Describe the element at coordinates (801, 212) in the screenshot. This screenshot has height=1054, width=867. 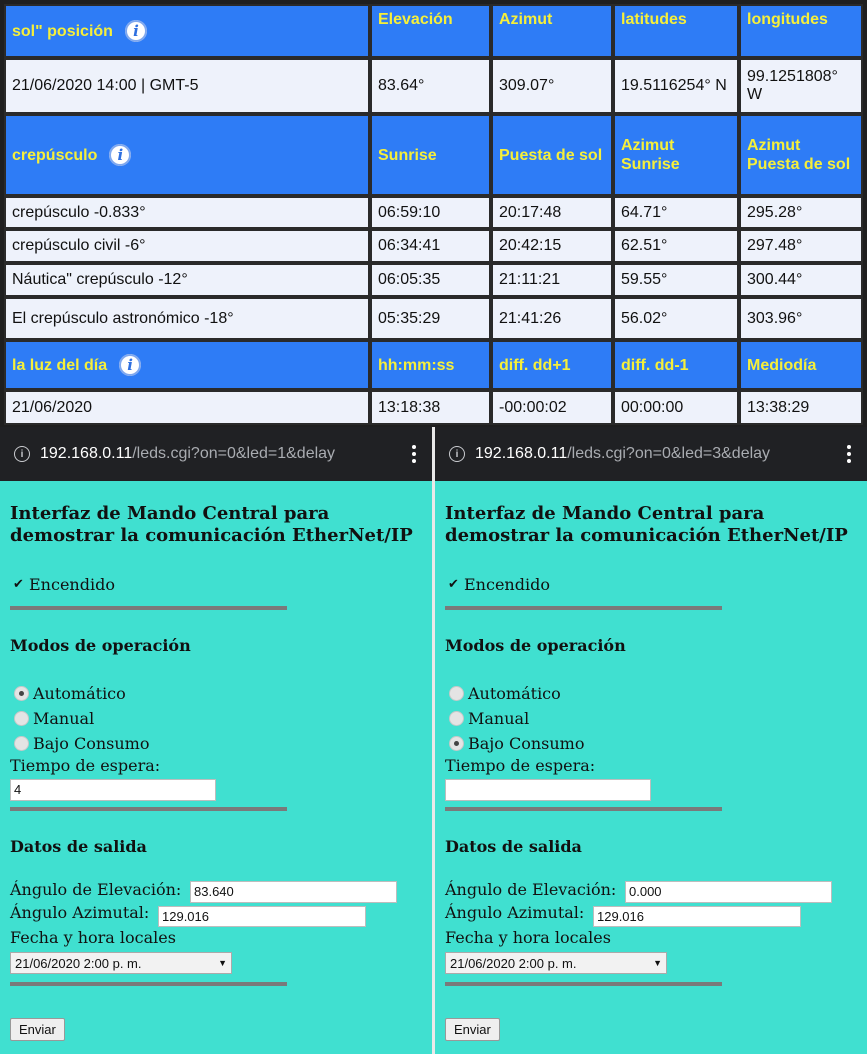
I see `twilight-az-sunset: 295.28°` at that location.